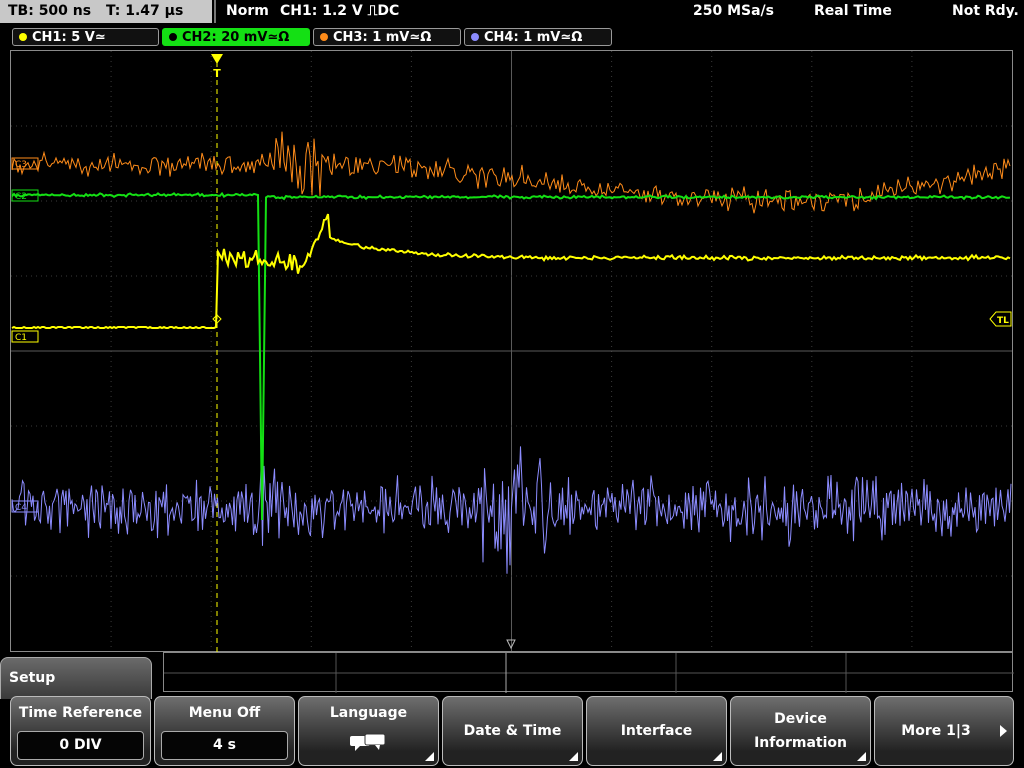 Image resolution: width=1024 pixels, height=768 pixels. What do you see at coordinates (224, 745) in the screenshot?
I see `menu-off-value: 4 s` at bounding box center [224, 745].